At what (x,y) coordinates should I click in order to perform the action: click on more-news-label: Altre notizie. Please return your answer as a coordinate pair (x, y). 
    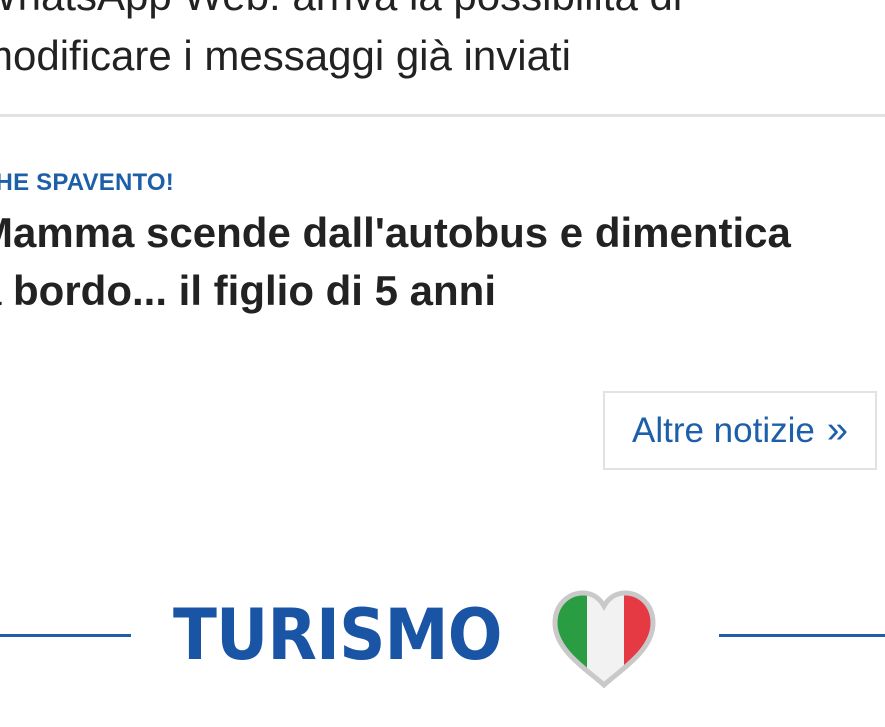
    Looking at the image, I should click on (723, 430).